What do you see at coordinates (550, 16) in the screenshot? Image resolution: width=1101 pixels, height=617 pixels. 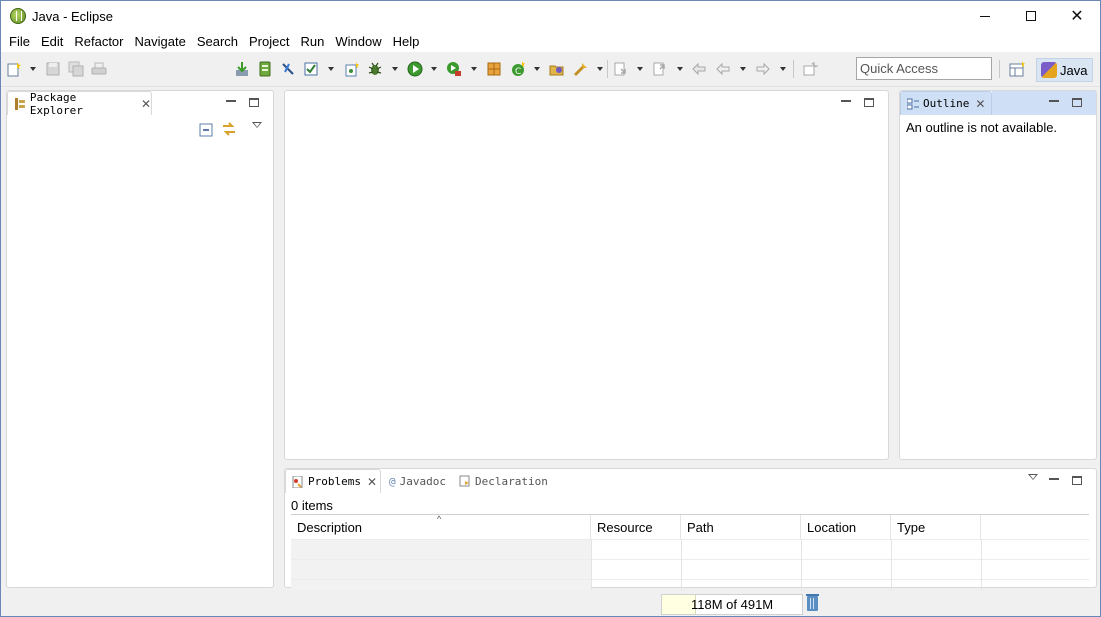 I see `title-bar: Java - Eclipse ✕` at bounding box center [550, 16].